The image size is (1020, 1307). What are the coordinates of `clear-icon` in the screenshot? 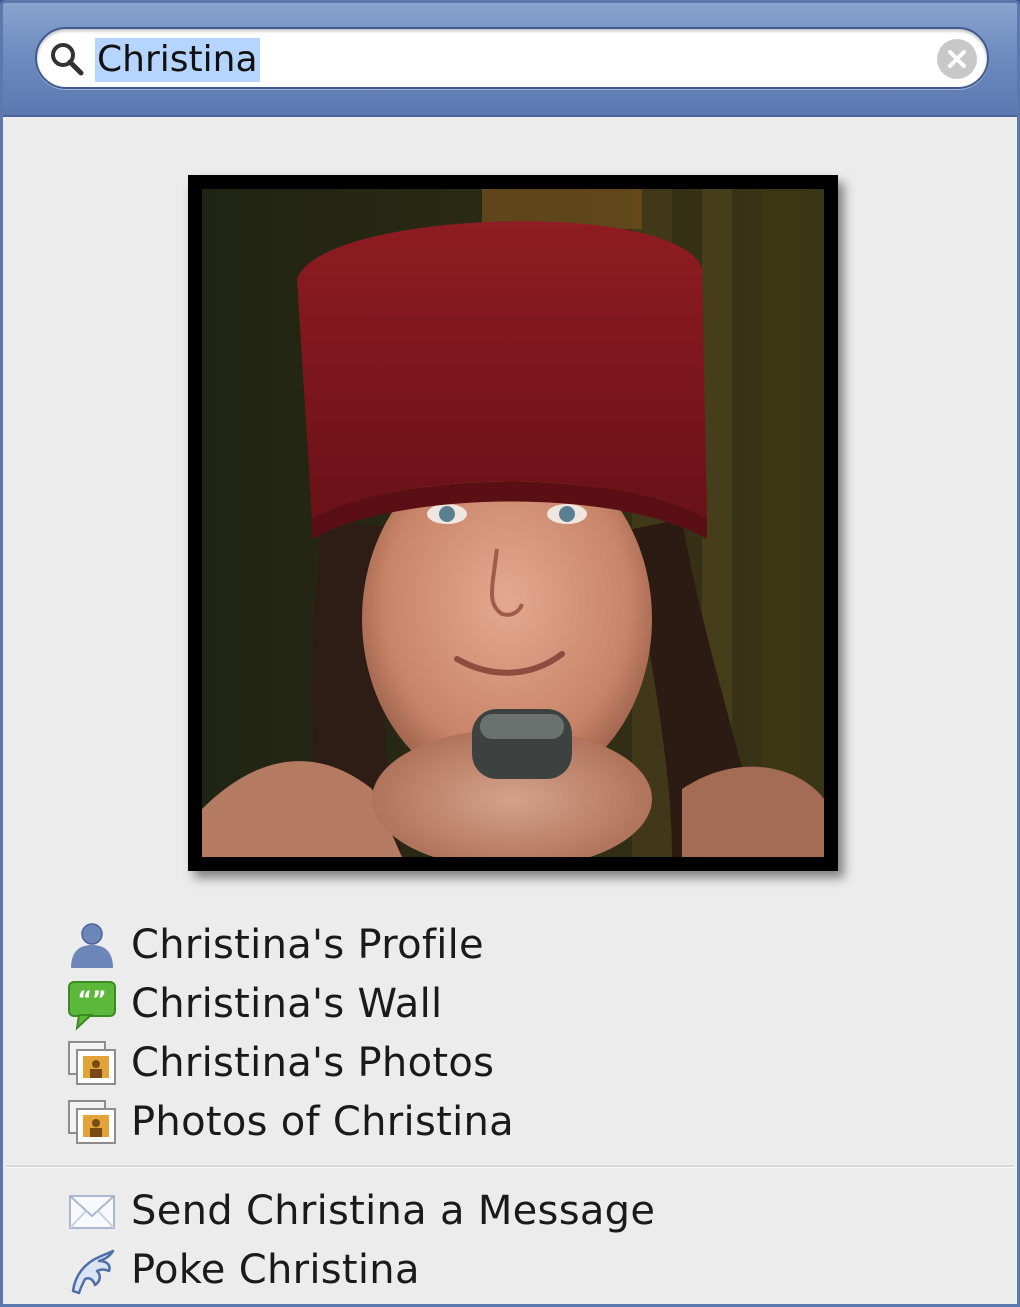 It's located at (957, 59).